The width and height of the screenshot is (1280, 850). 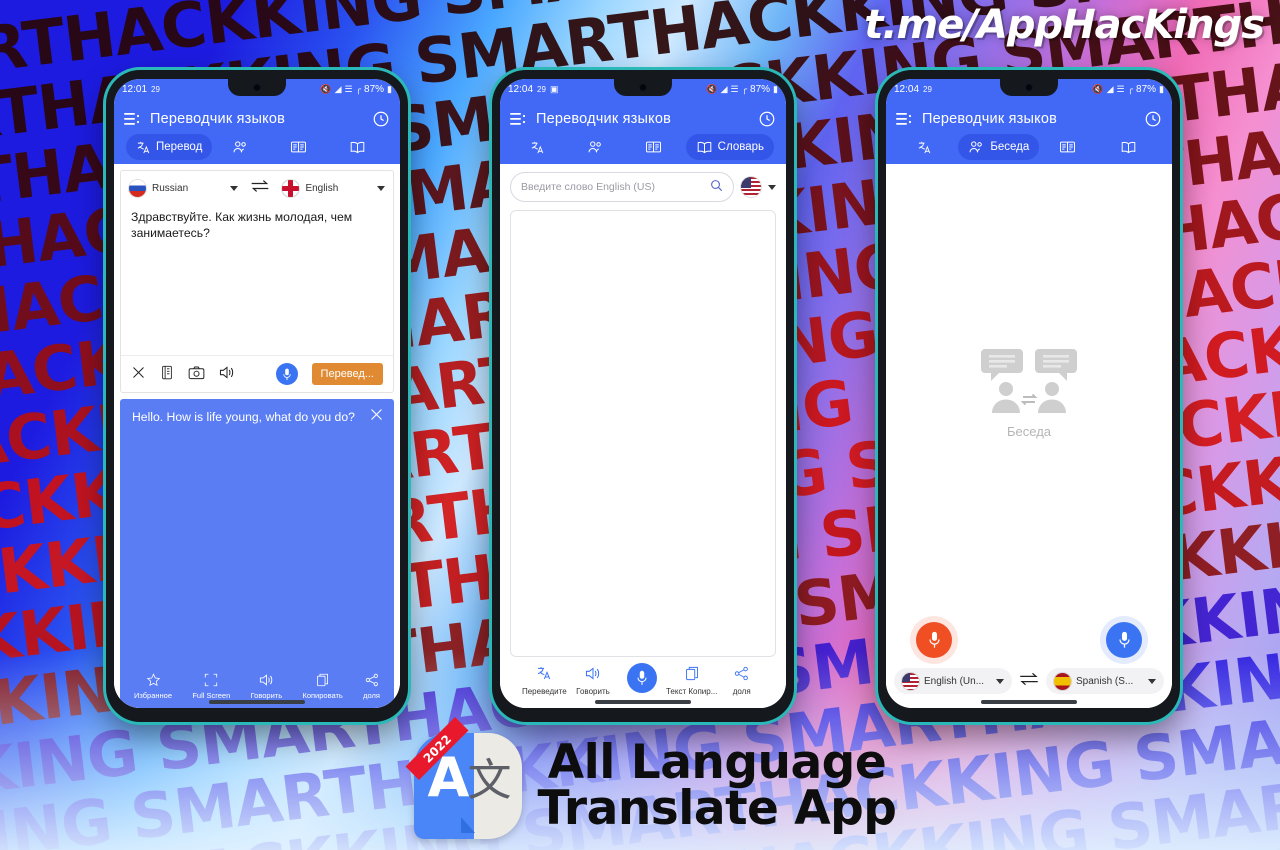 I want to click on copy-action: Копировать, so click(x=322, y=686).